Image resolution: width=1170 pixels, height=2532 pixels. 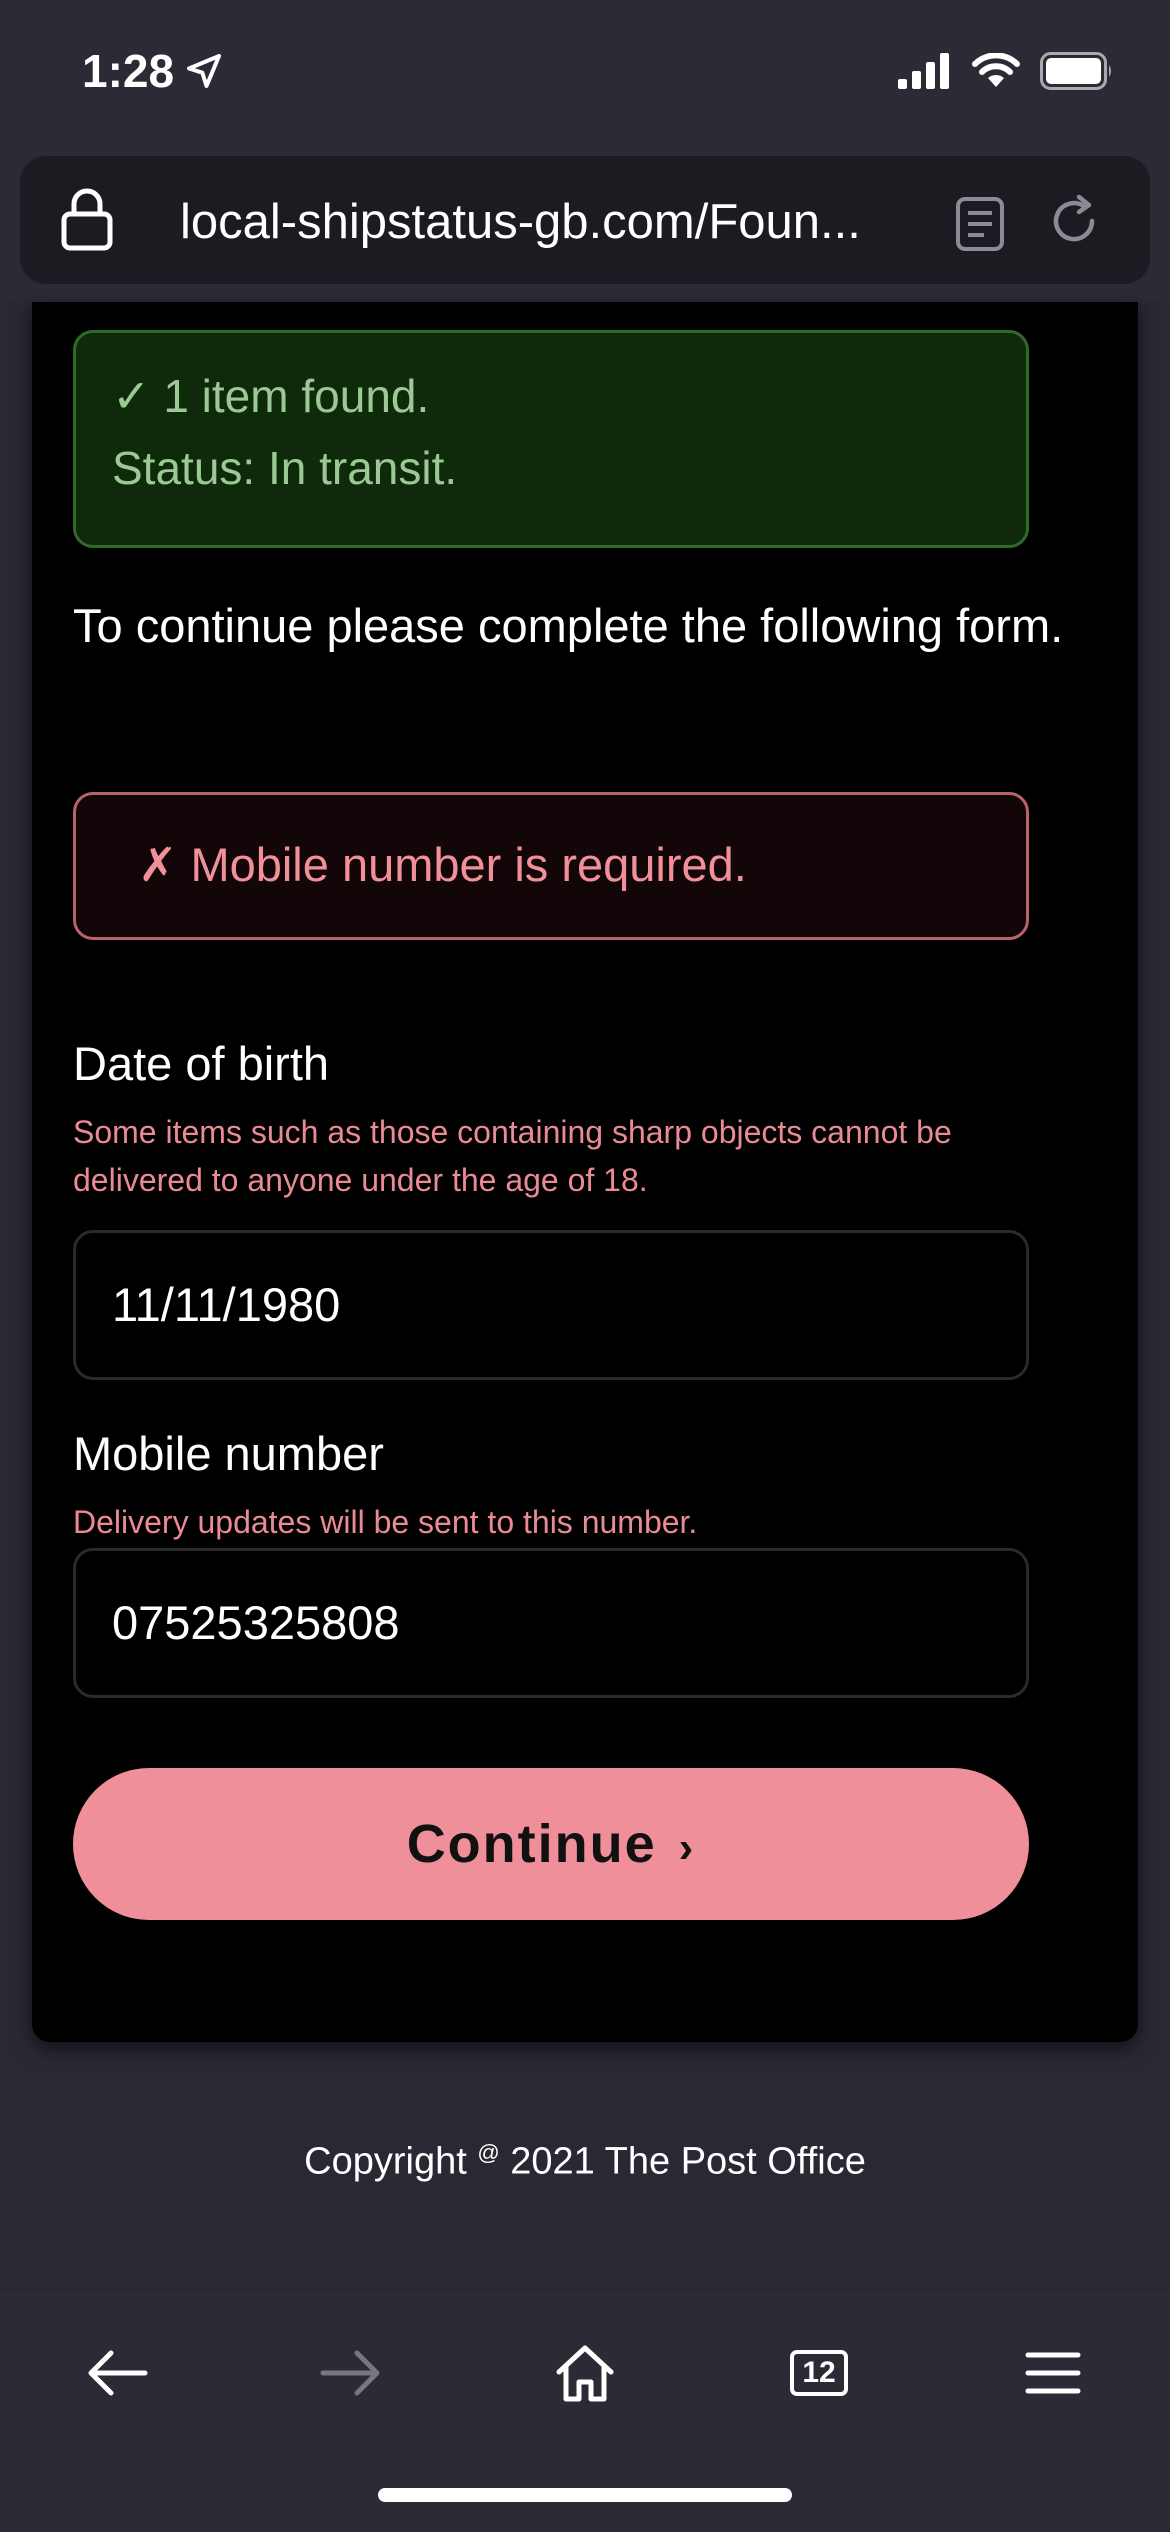 I want to click on status-time-text: 1:28, so click(x=128, y=71).